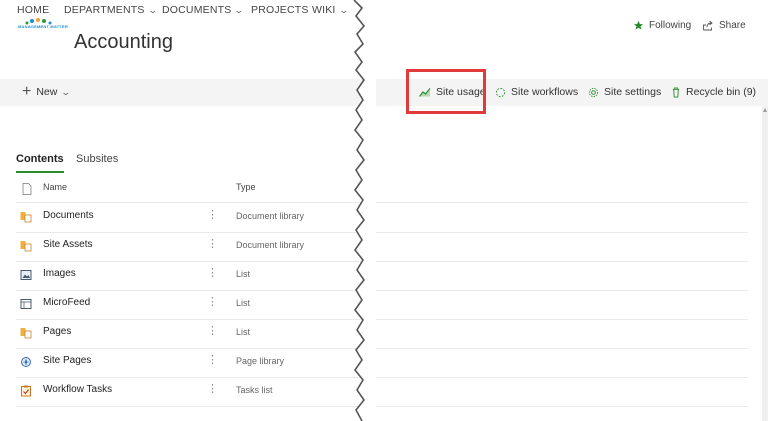 This screenshot has height=421, width=768. What do you see at coordinates (254, 390) in the screenshot?
I see `item-type: Tasks list` at bounding box center [254, 390].